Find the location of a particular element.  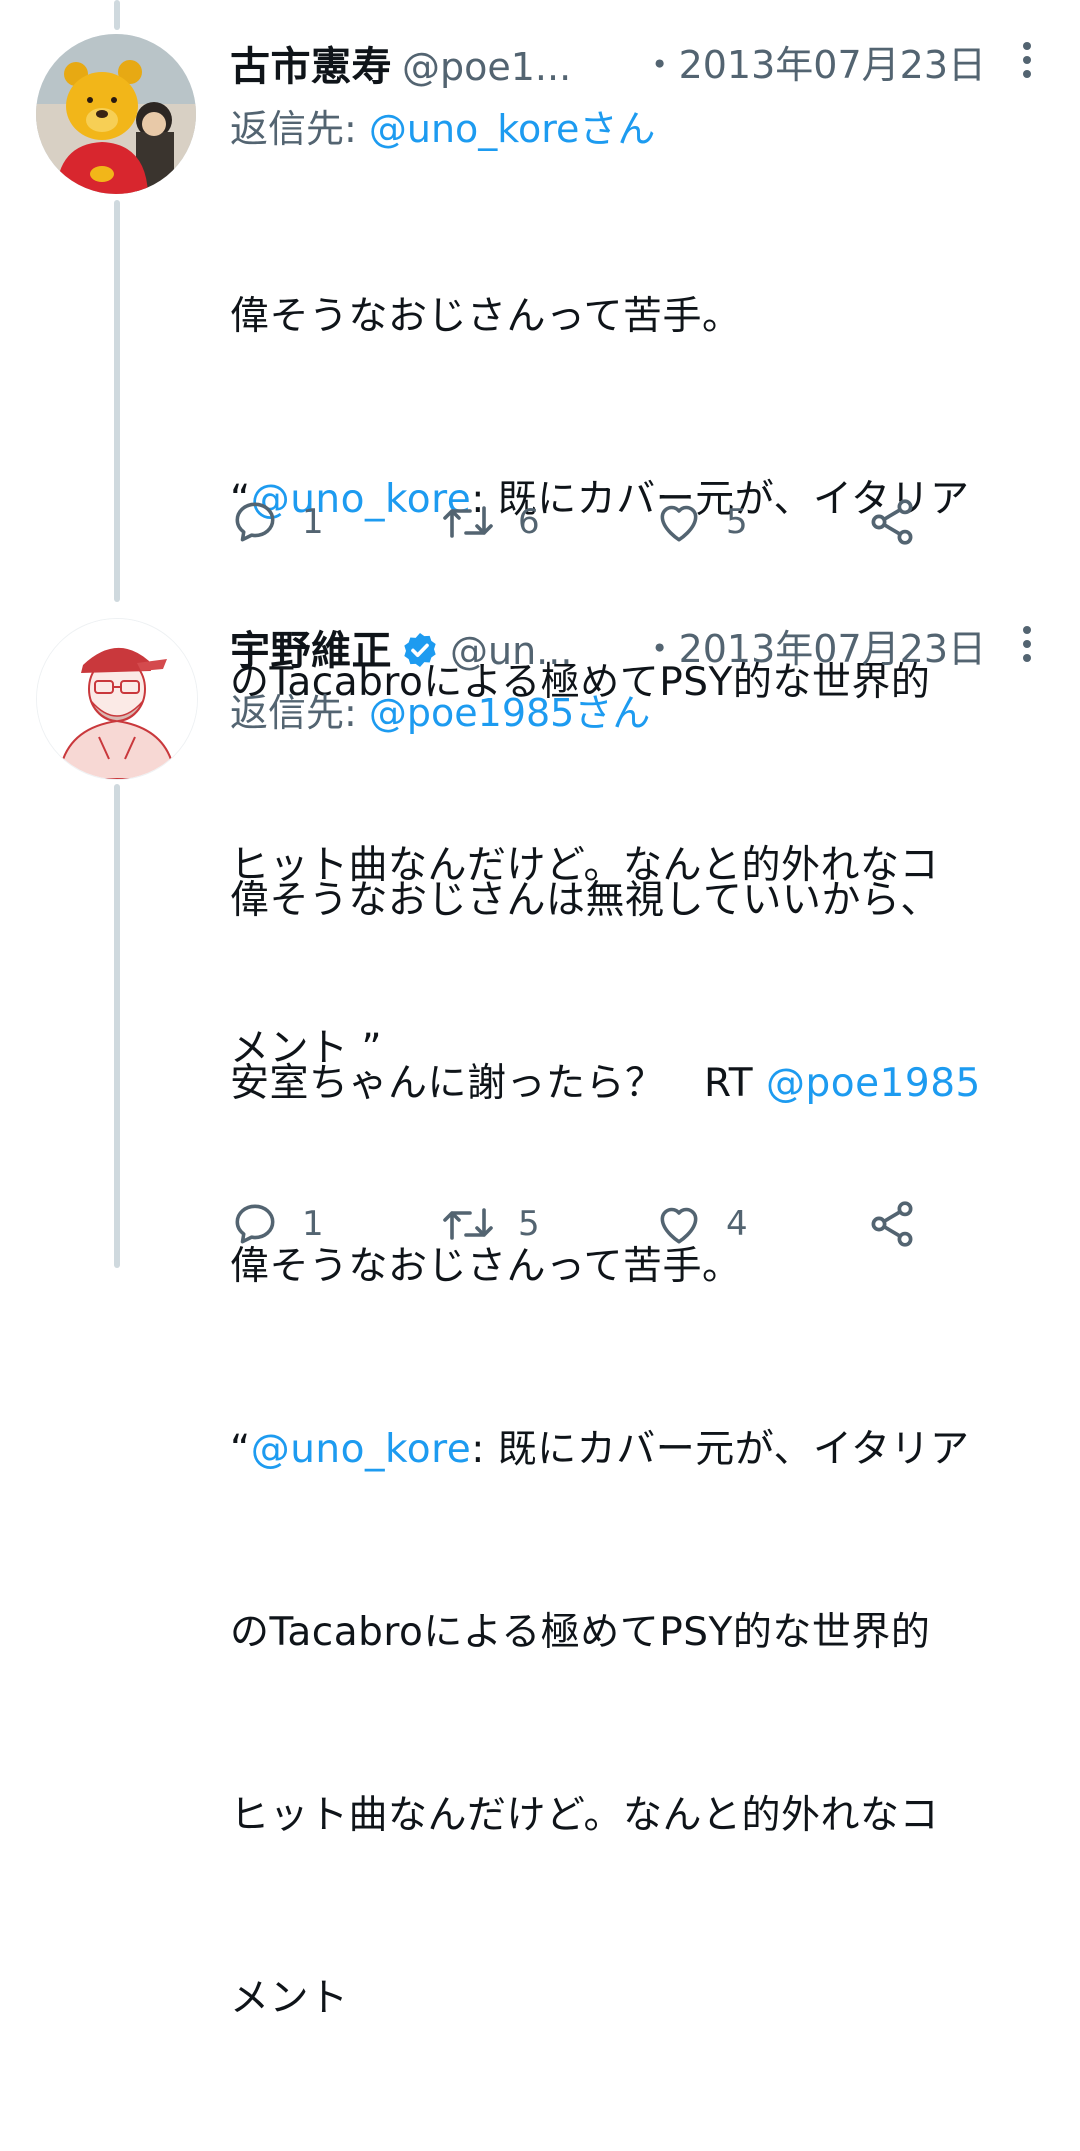

tweet-text-line: 安室ちゃんに謝ったら？ RT @poe1985 is located at coordinates (637, 1083).